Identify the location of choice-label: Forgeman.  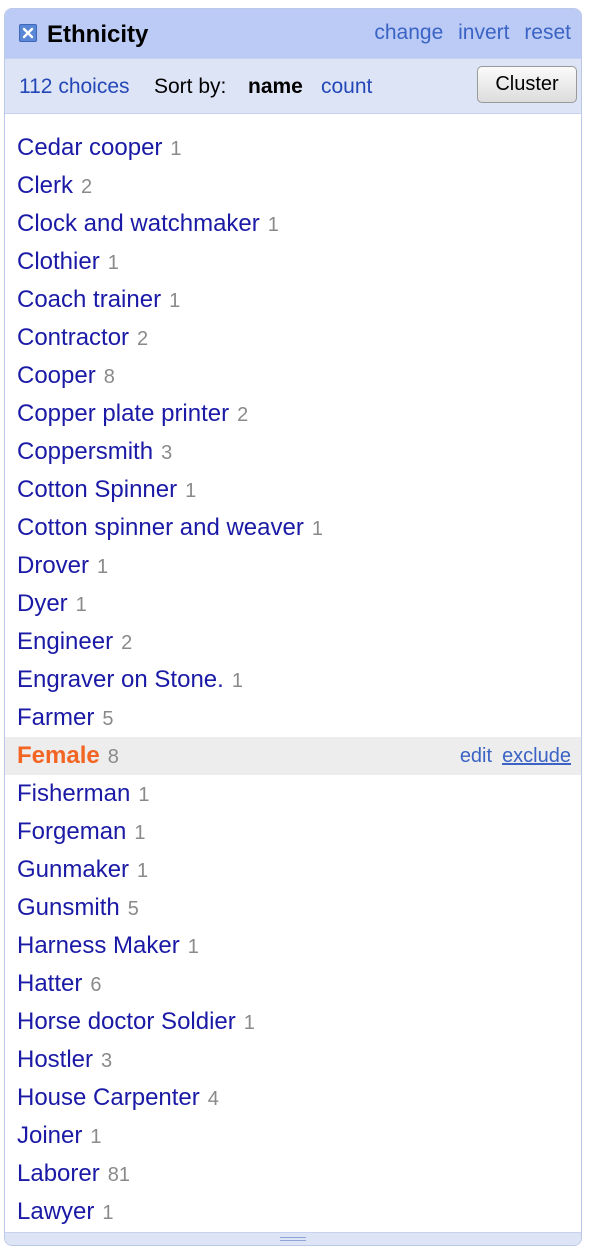
(71, 831).